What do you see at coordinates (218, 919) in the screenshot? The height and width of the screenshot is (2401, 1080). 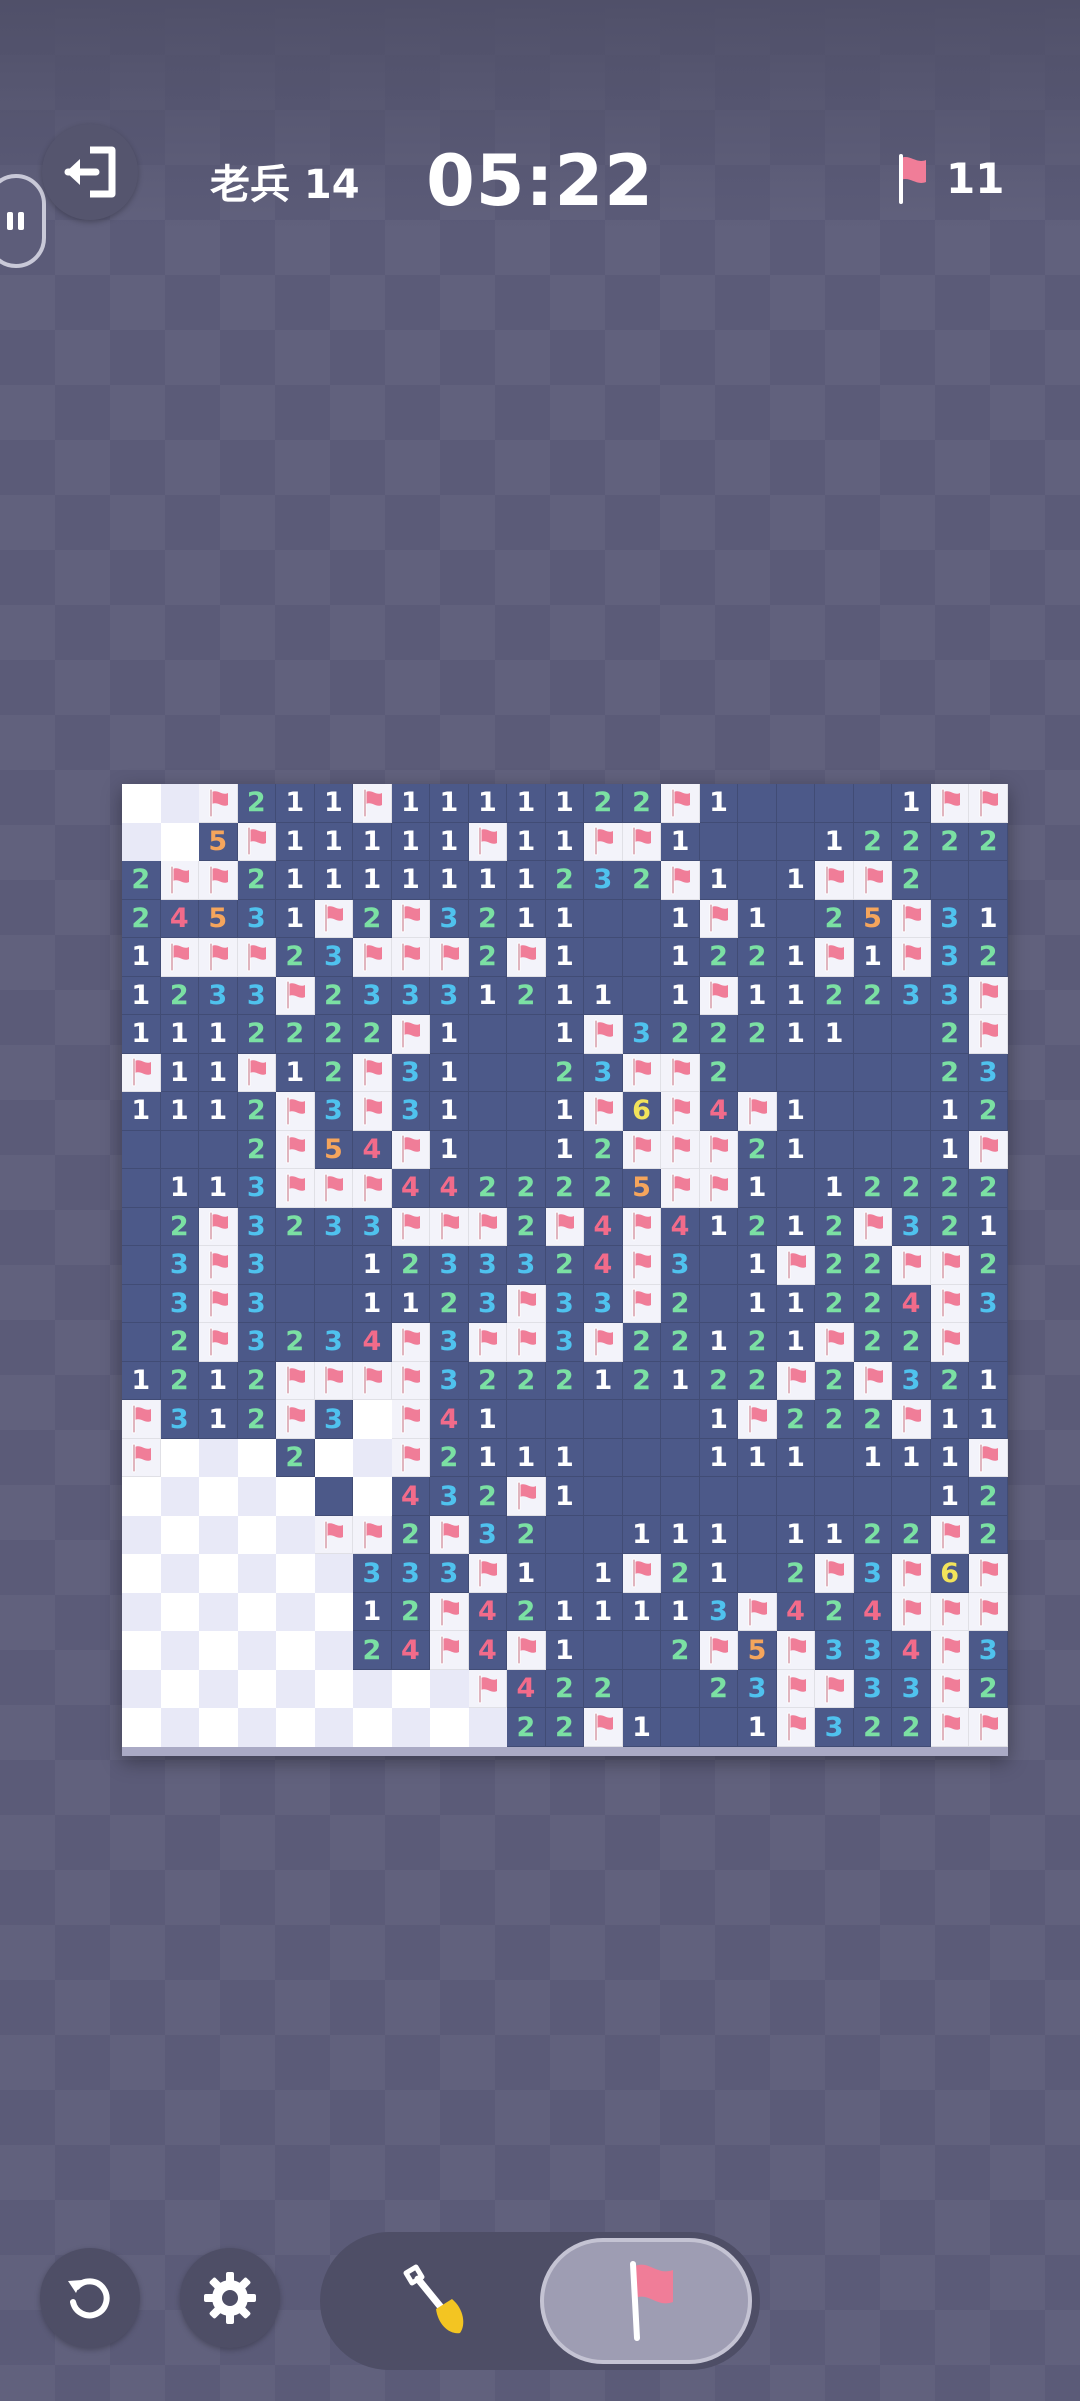 I see `number-cell: 5` at bounding box center [218, 919].